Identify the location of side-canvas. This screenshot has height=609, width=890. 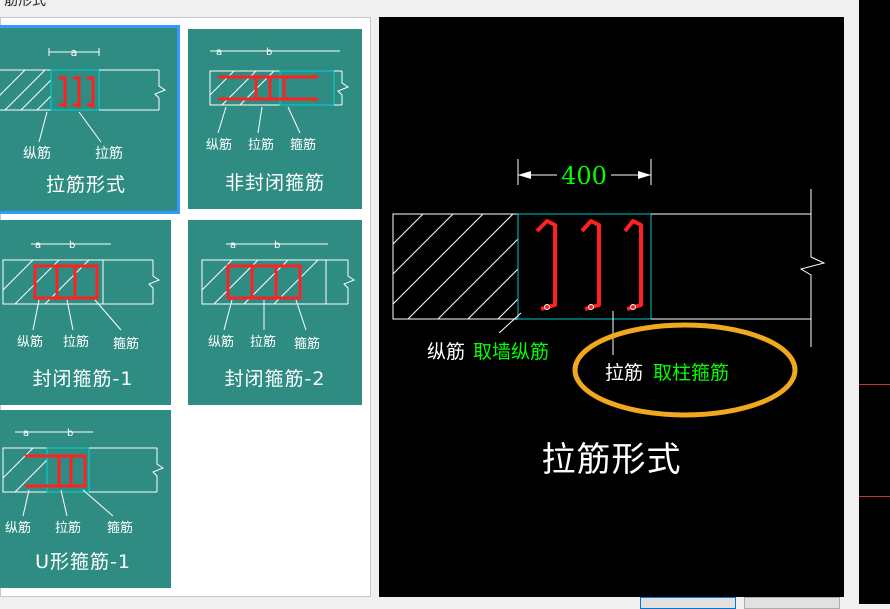
(874, 302).